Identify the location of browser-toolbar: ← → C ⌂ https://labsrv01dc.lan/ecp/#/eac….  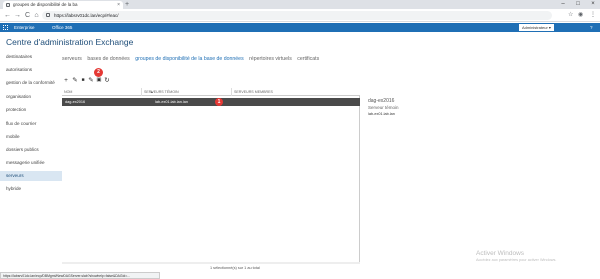
(300, 15).